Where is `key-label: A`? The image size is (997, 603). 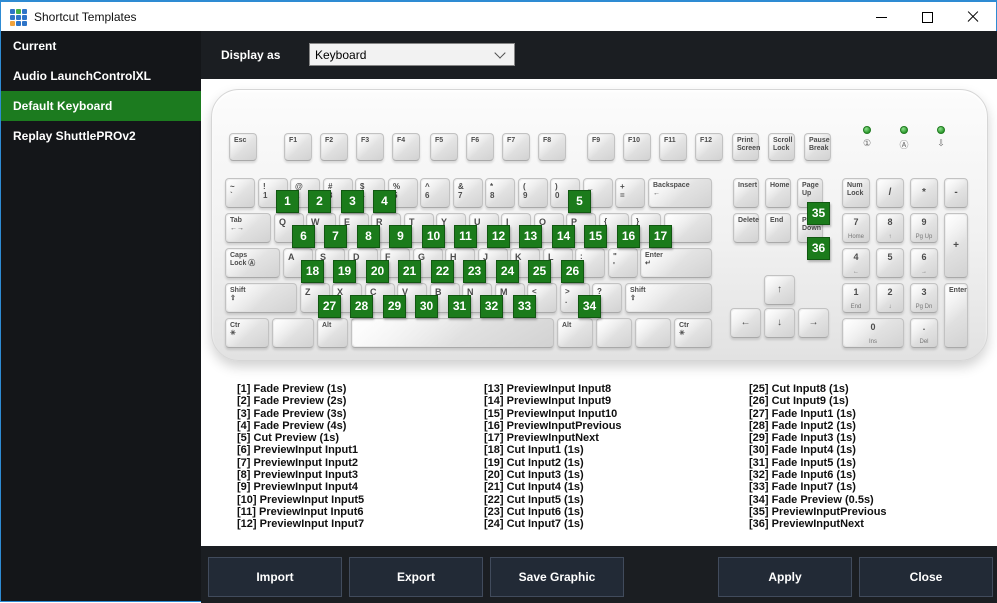 key-label: A is located at coordinates (291, 257).